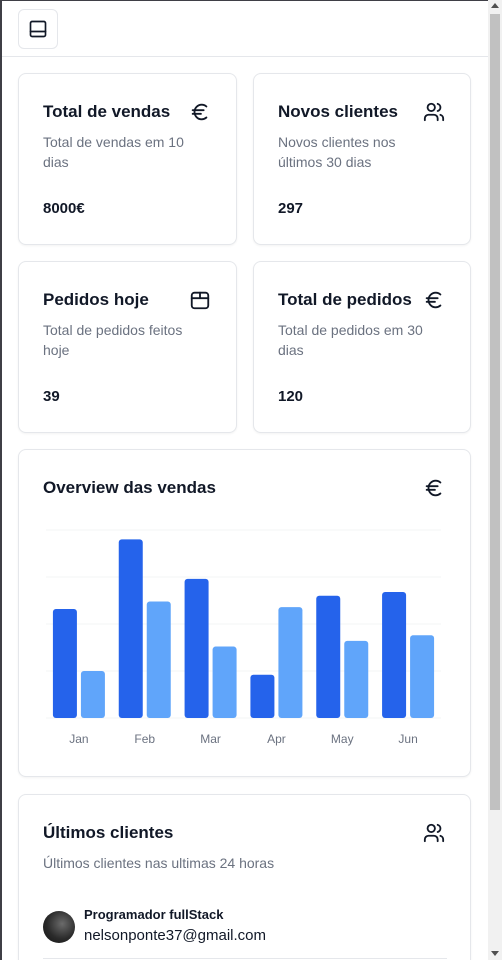  I want to click on card-value: 120, so click(291, 396).